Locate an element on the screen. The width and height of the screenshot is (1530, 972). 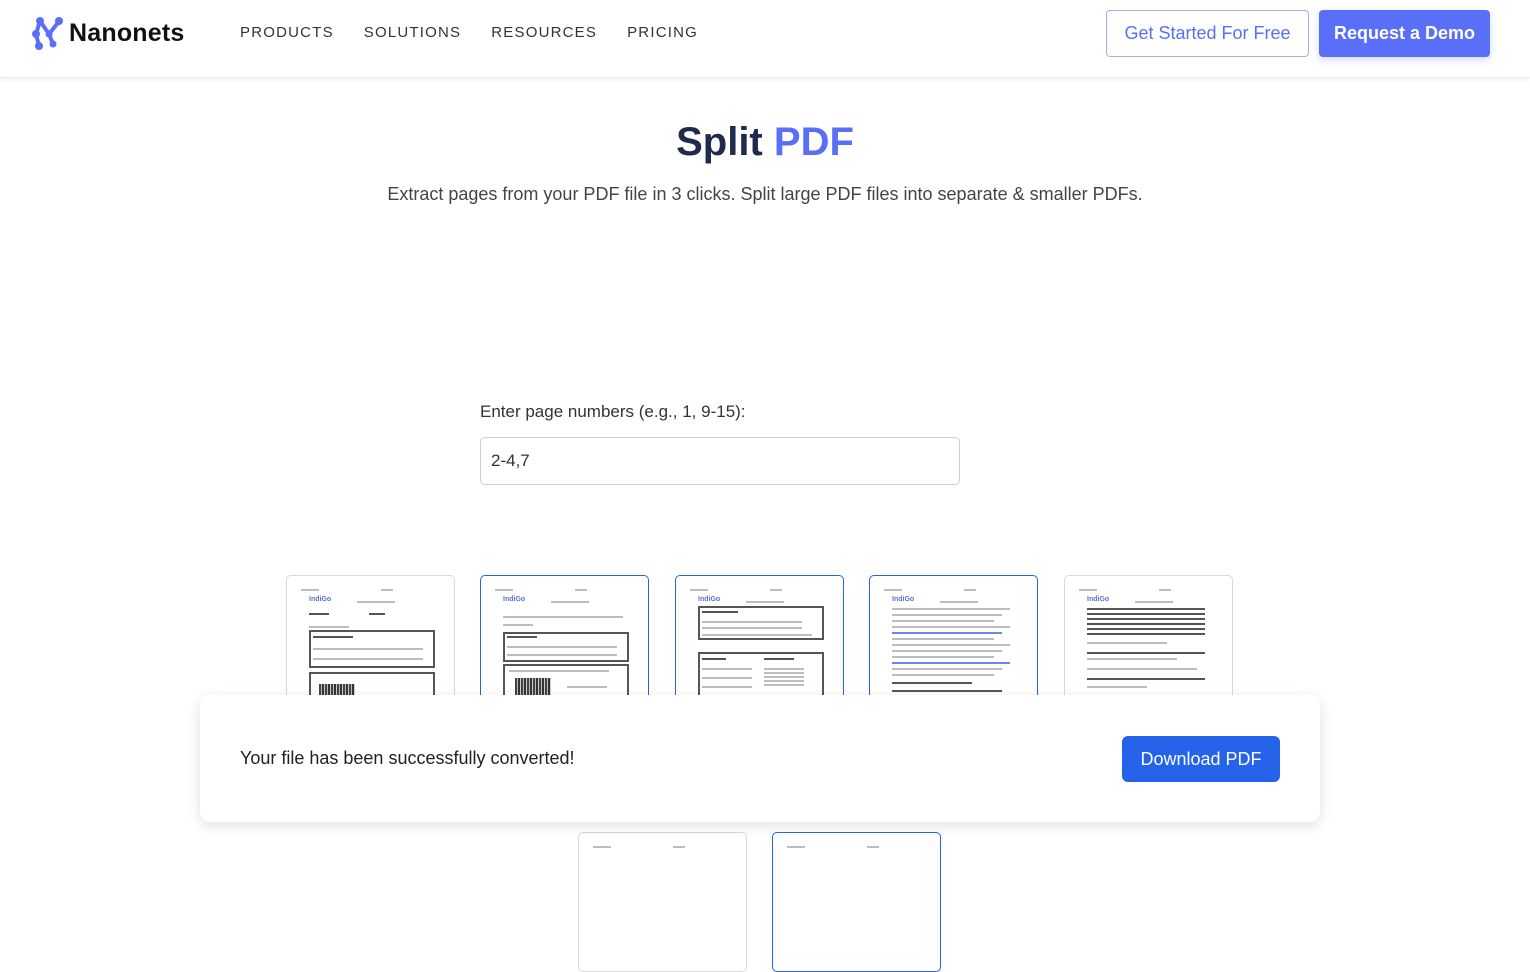
title-accent: PDF is located at coordinates (813, 142).